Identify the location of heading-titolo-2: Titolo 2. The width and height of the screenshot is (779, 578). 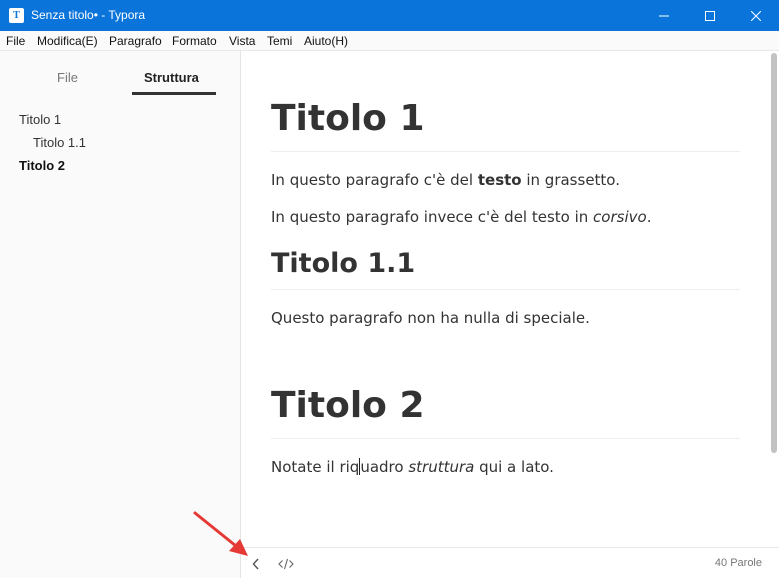
(348, 405).